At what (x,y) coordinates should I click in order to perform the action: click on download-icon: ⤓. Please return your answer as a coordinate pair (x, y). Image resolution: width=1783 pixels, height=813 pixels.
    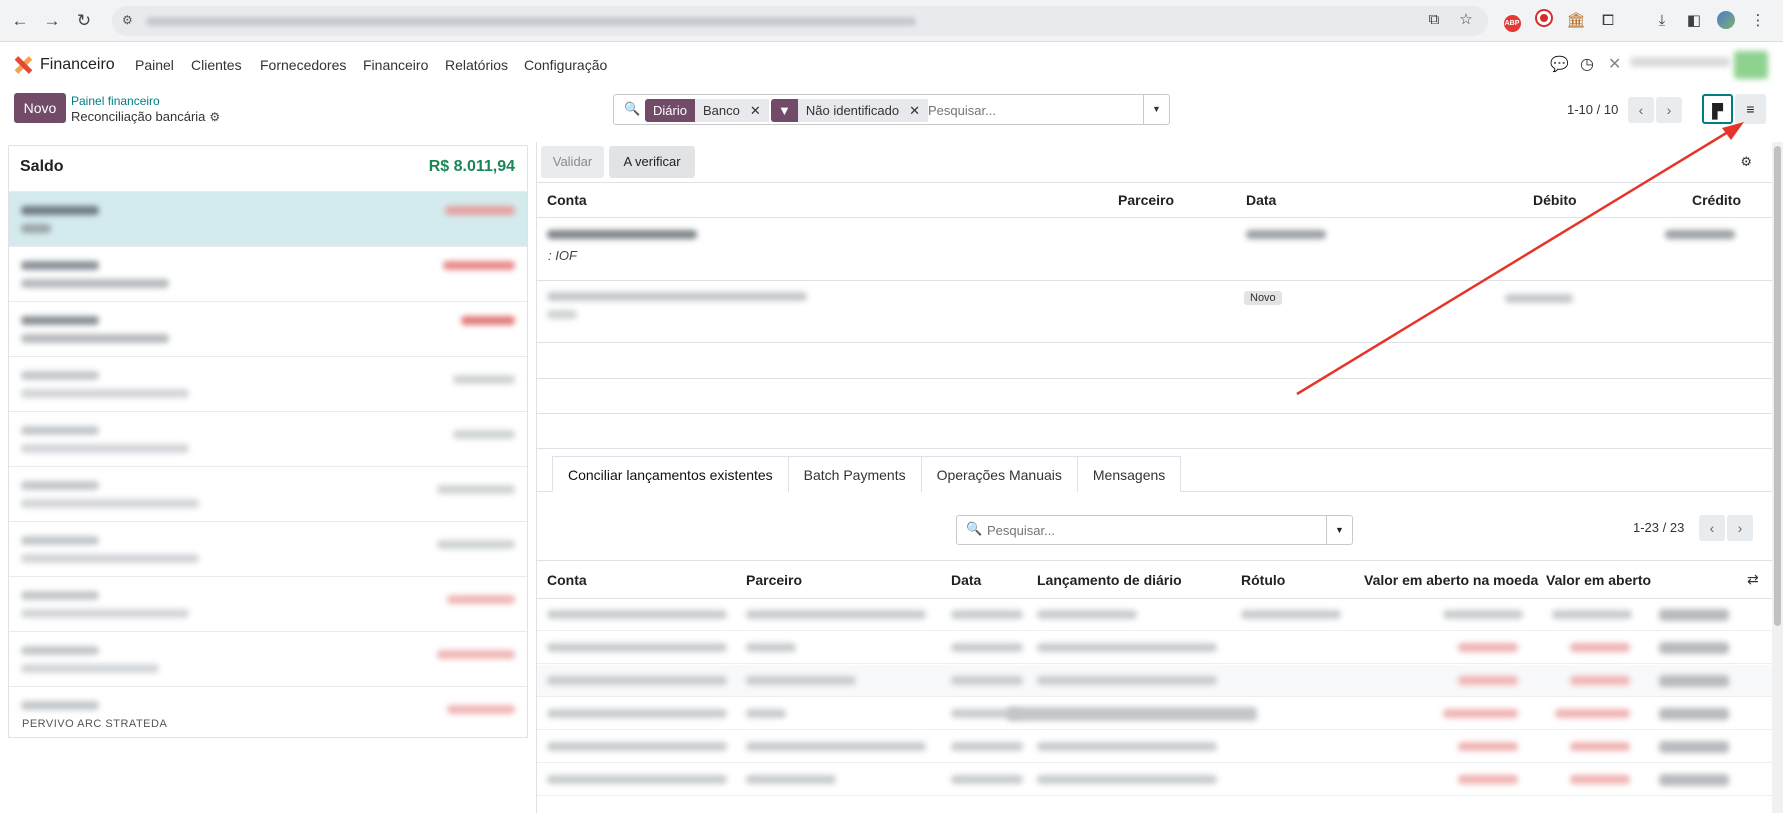
    Looking at the image, I should click on (1662, 21).